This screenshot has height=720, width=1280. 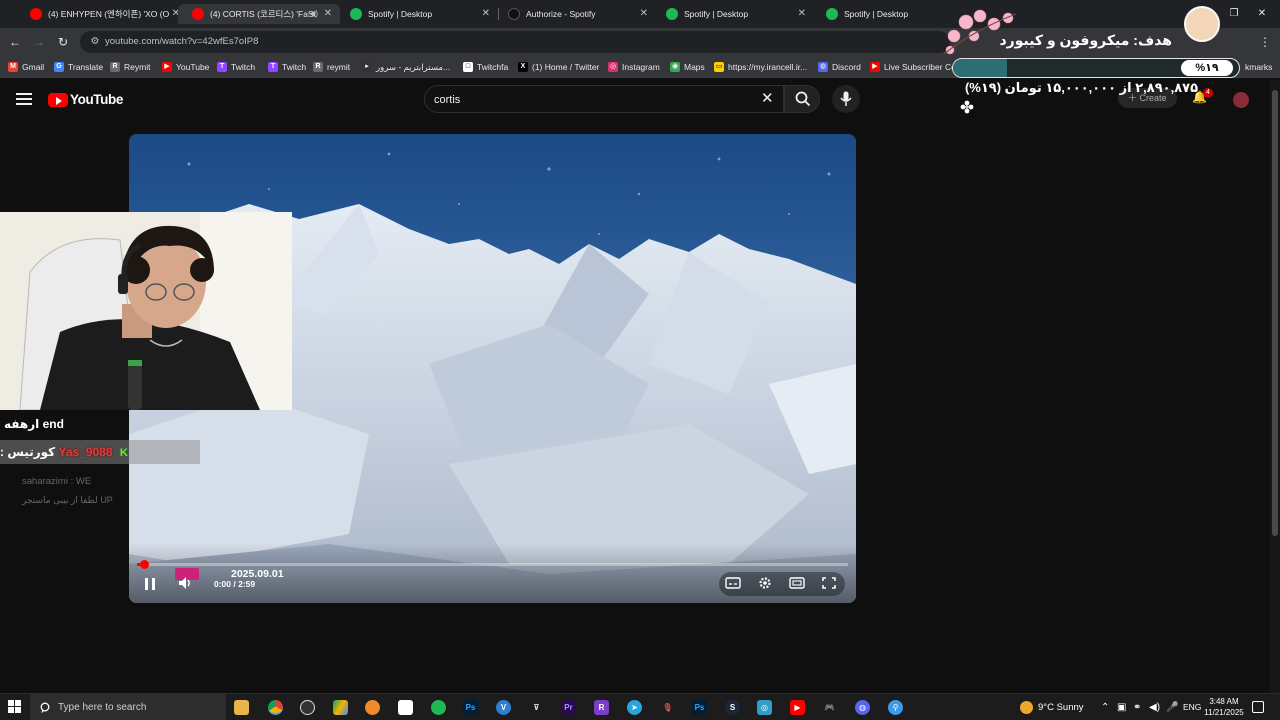 What do you see at coordinates (447, 100) in the screenshot?
I see `search-input: cortis` at bounding box center [447, 100].